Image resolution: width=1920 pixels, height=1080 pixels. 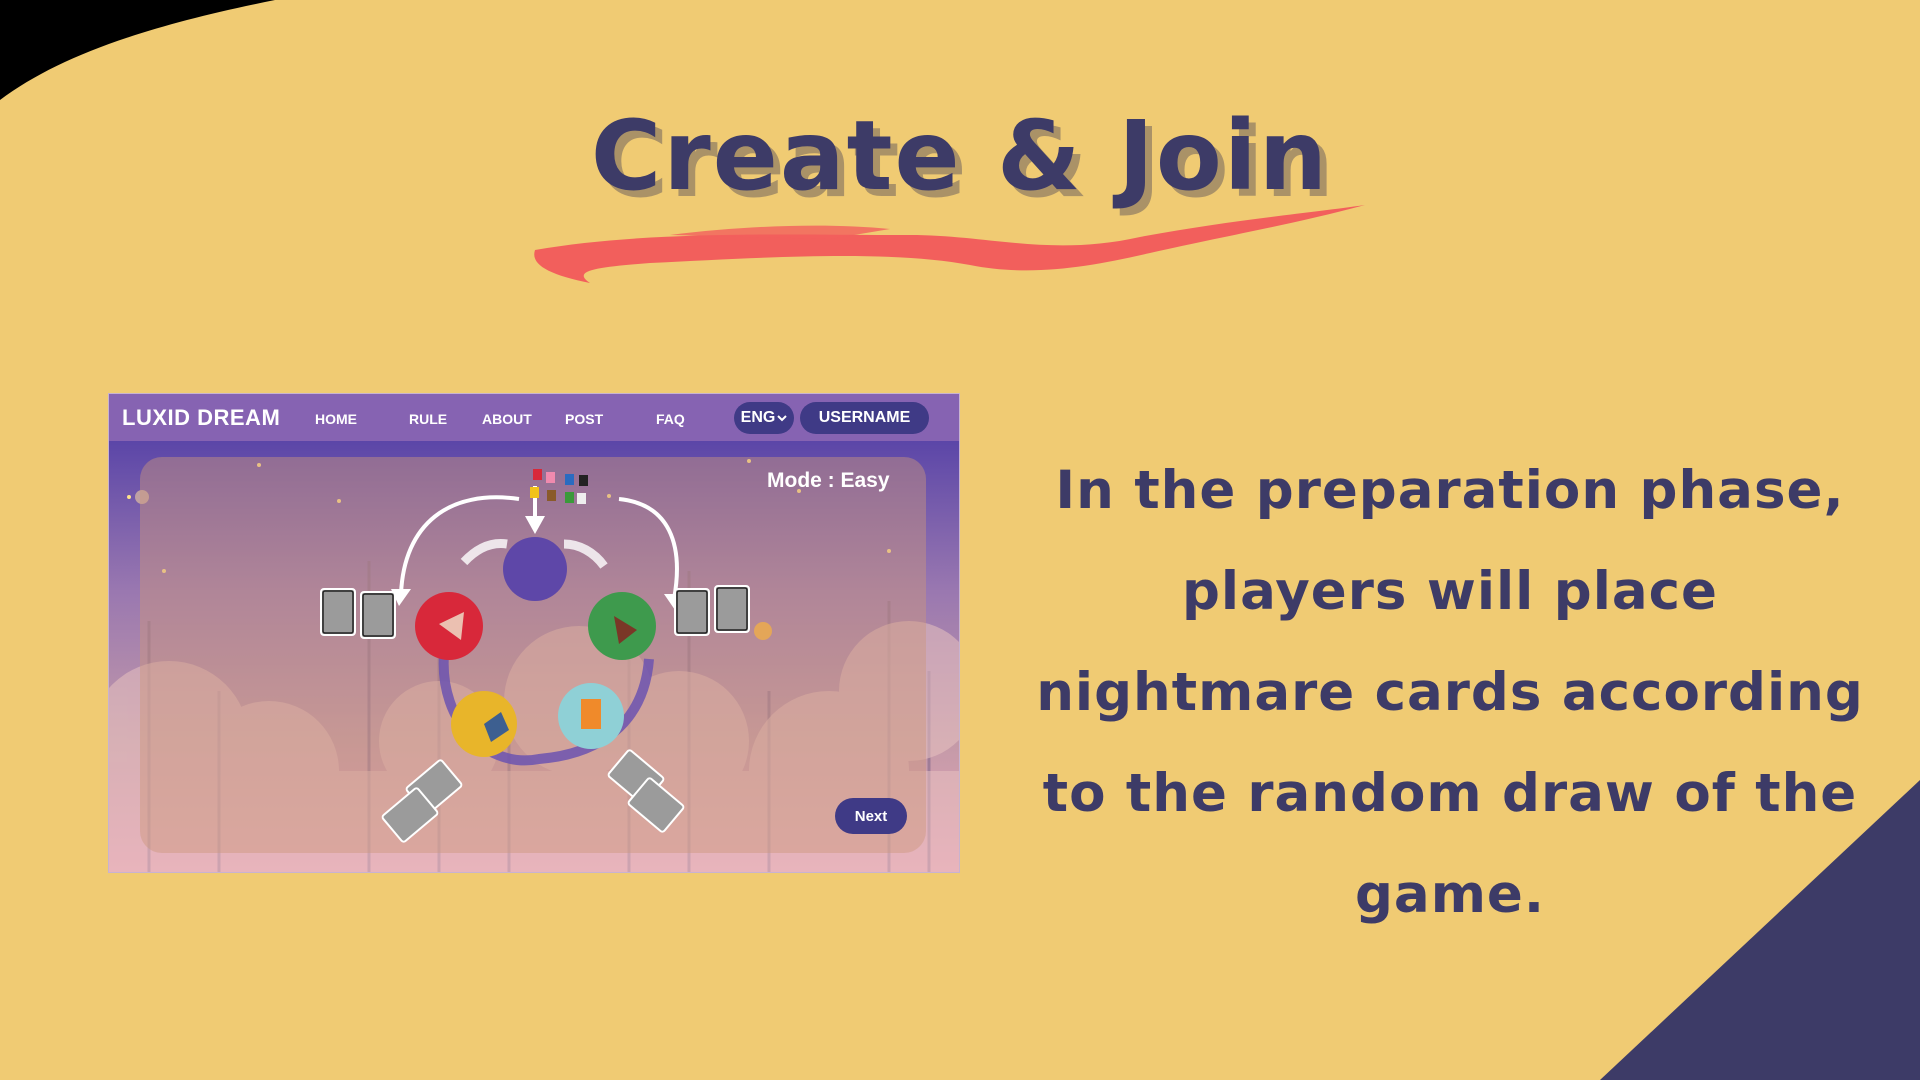 What do you see at coordinates (782, 418) in the screenshot?
I see `chevron-down-icon` at bounding box center [782, 418].